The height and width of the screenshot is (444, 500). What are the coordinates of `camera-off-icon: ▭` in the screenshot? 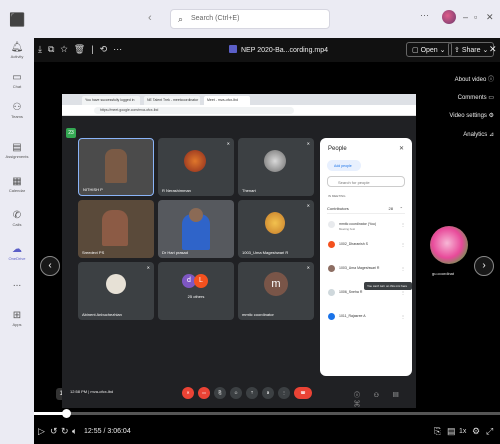 It's located at (204, 393).